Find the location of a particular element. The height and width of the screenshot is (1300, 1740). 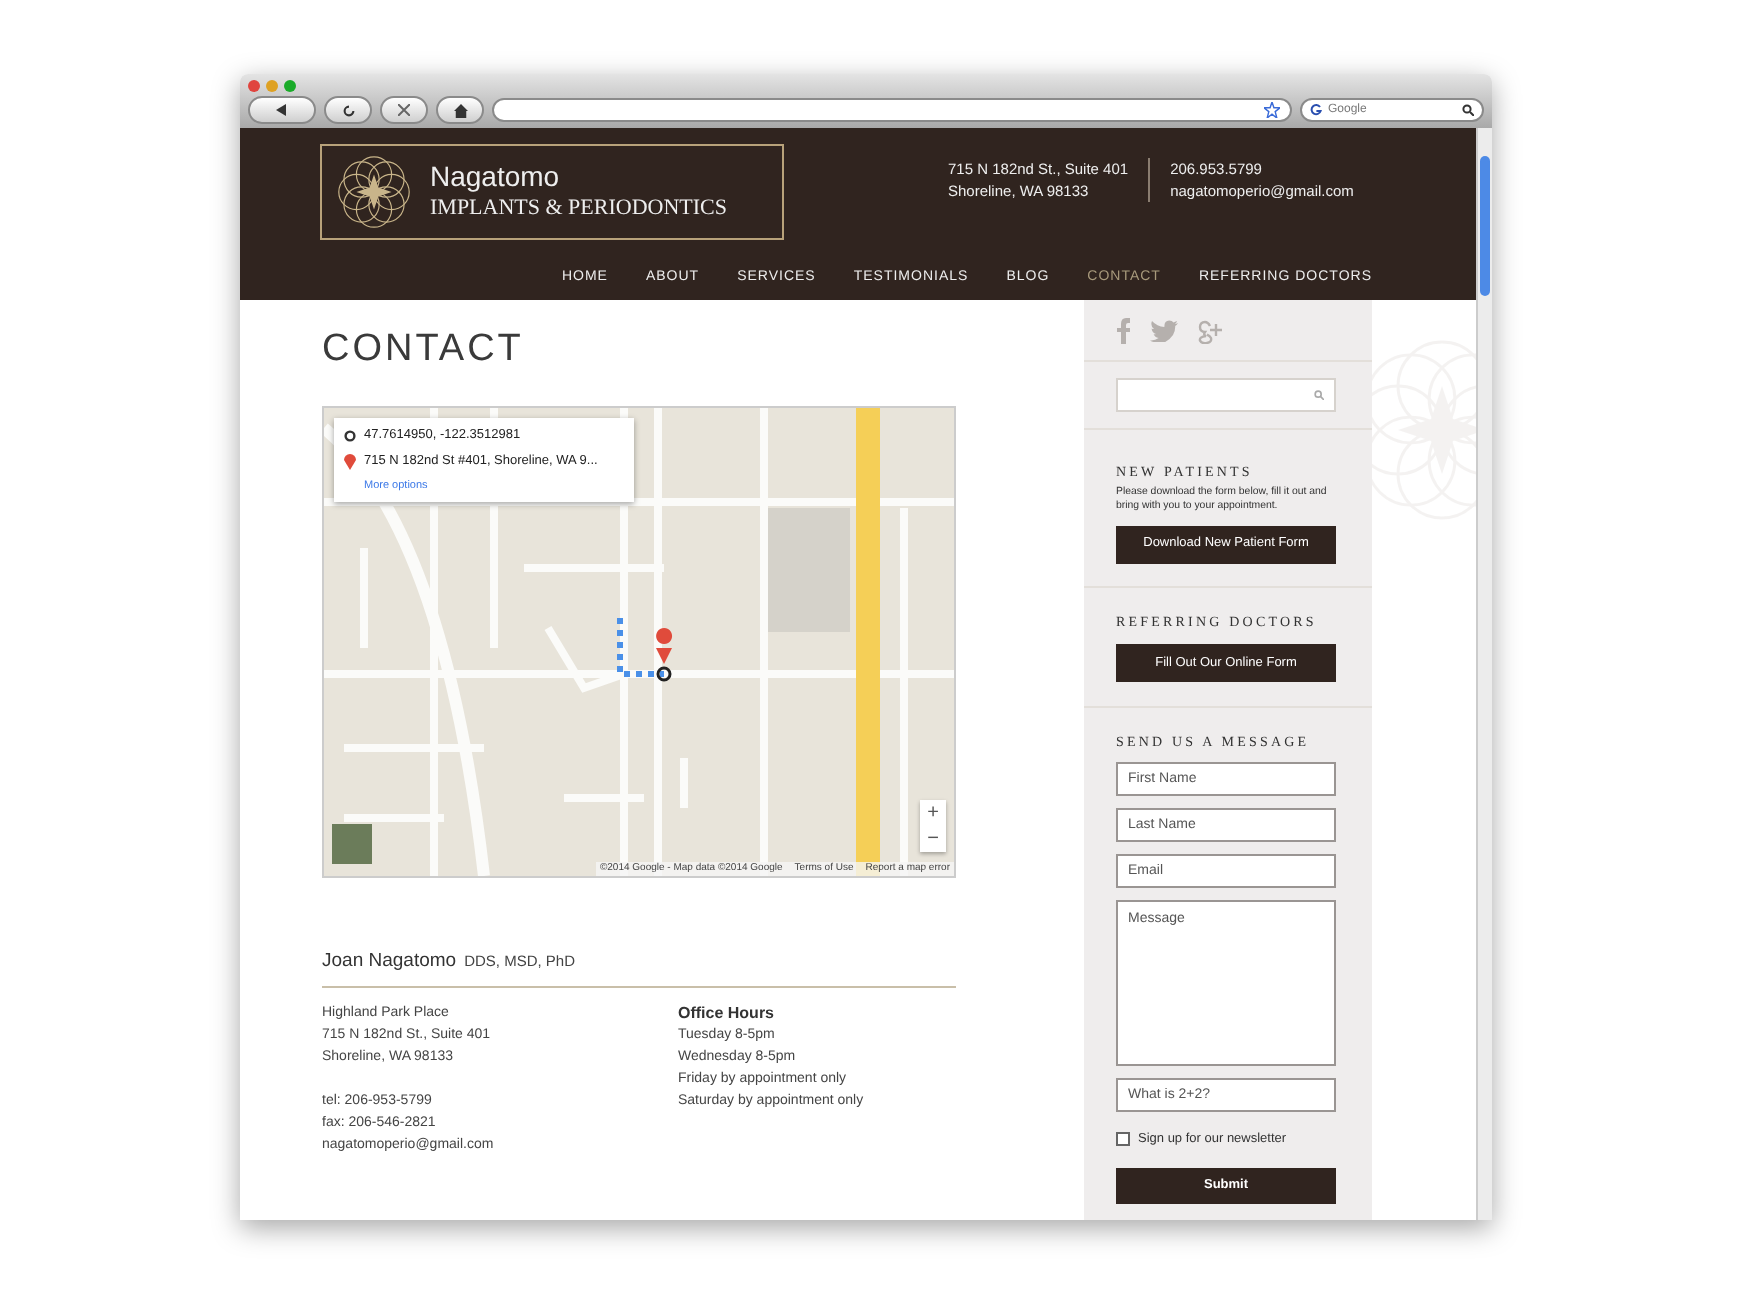

newsletter-checkbox is located at coordinates (1123, 1138).